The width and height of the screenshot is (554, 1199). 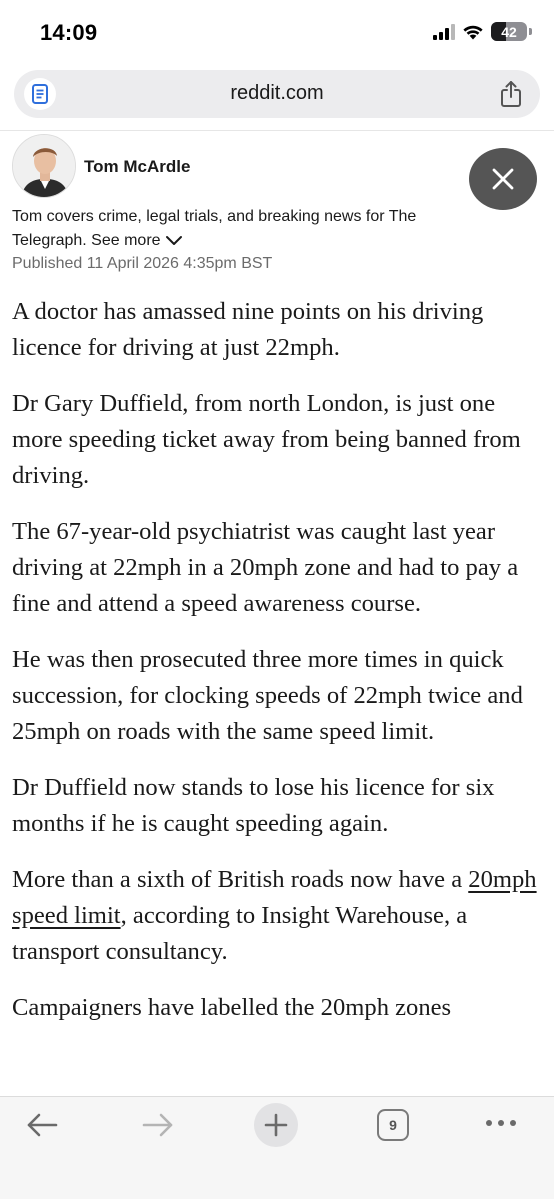 What do you see at coordinates (277, 130) in the screenshot?
I see `header-divider` at bounding box center [277, 130].